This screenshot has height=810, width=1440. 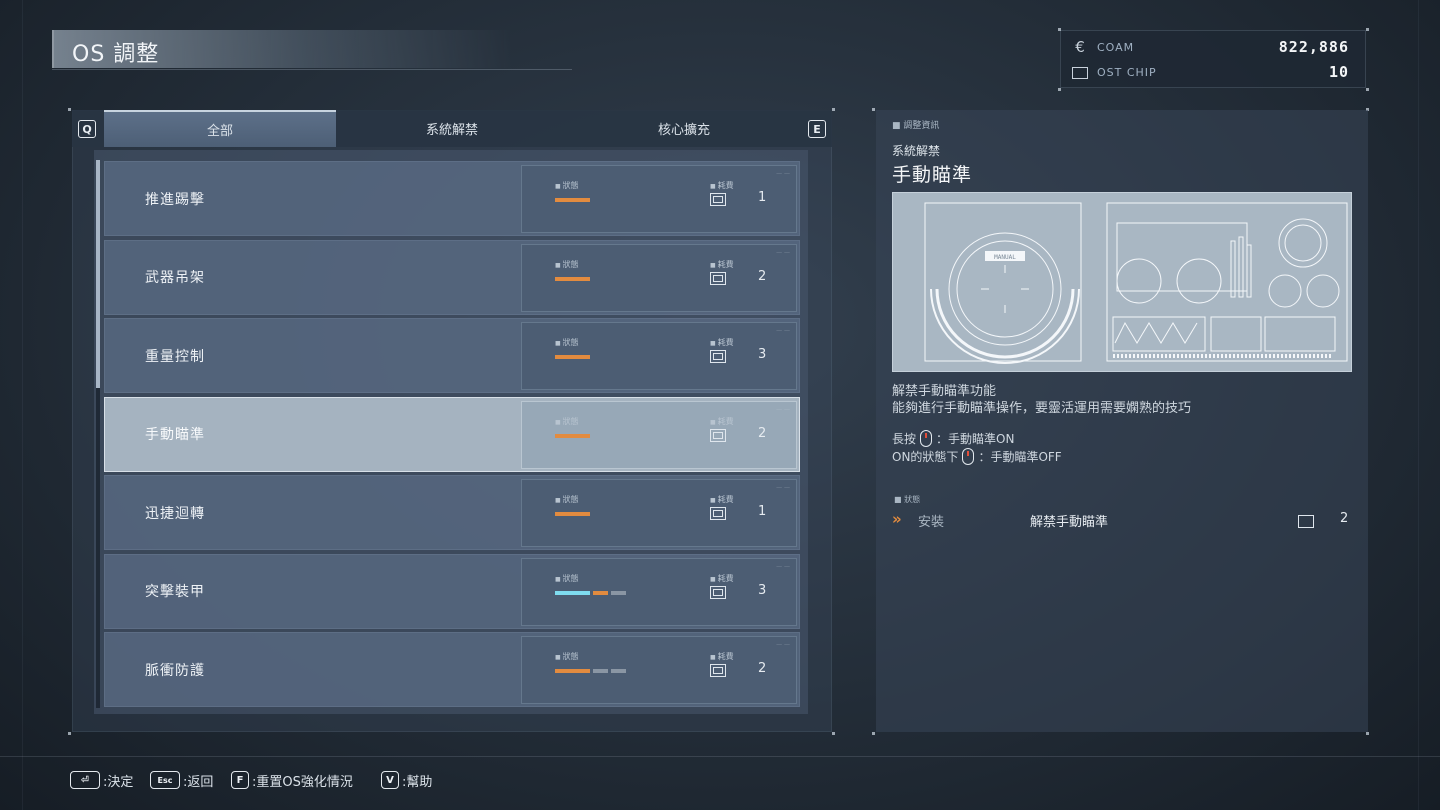 I want to click on reset-hint: F :重置OS強化情況, so click(x=292, y=780).